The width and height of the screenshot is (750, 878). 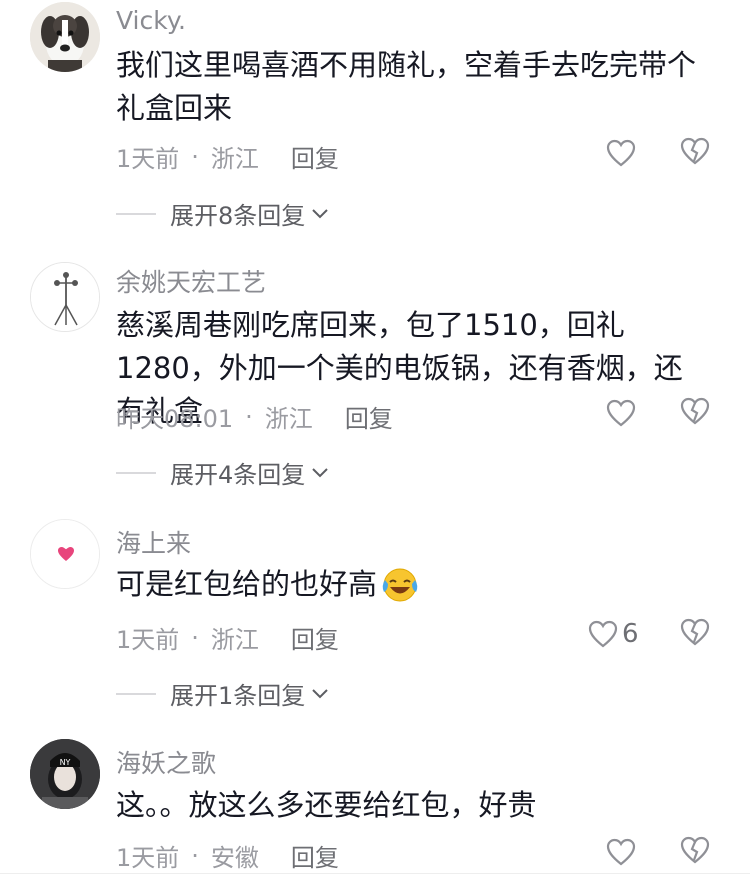 I want to click on expand-replies-button: 展开4条回复, so click(x=222, y=472).